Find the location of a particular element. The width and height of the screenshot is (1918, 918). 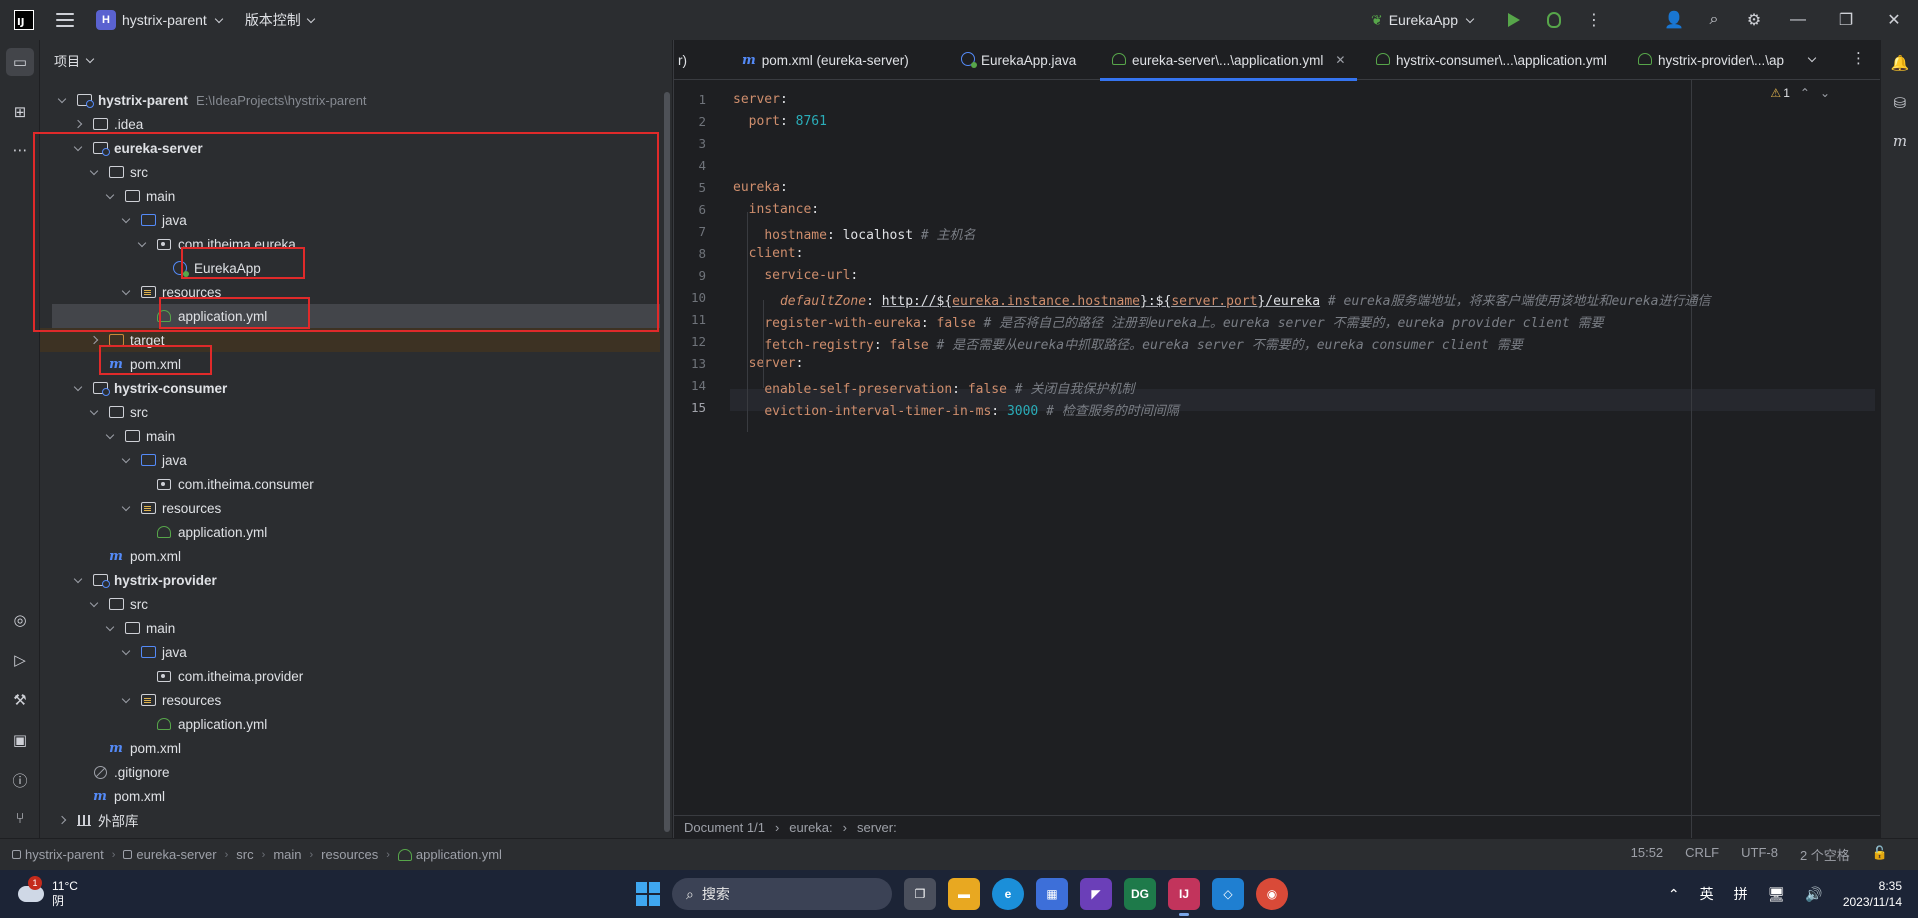

editor-tab: r) is located at coordinates (686, 60).